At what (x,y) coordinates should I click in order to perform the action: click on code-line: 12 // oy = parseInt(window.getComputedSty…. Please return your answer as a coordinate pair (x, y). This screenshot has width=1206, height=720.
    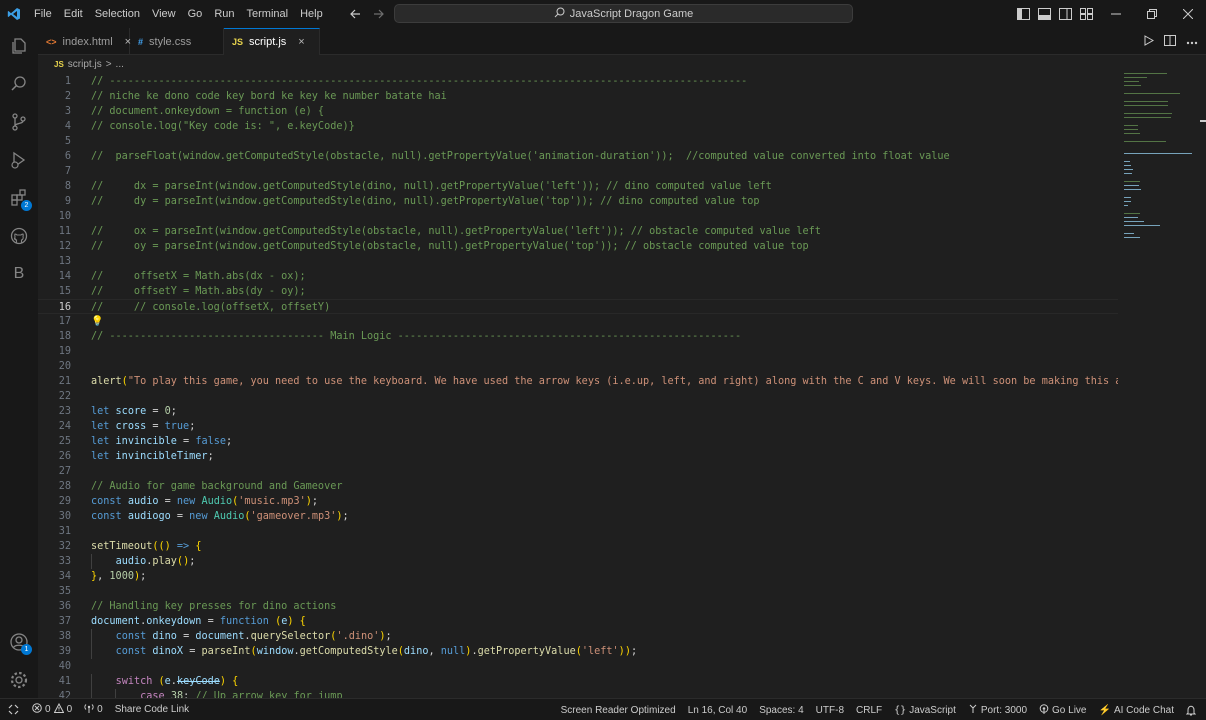
    Looking at the image, I should click on (578, 246).